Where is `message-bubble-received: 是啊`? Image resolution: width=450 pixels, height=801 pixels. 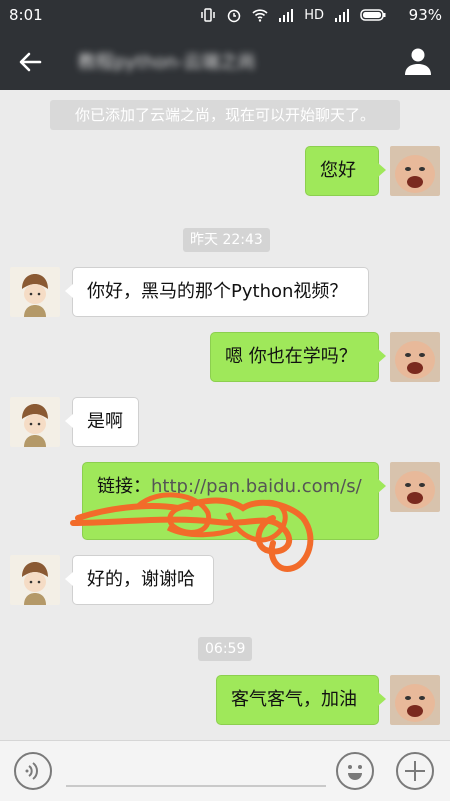
message-bubble-received: 是啊 is located at coordinates (102, 422).